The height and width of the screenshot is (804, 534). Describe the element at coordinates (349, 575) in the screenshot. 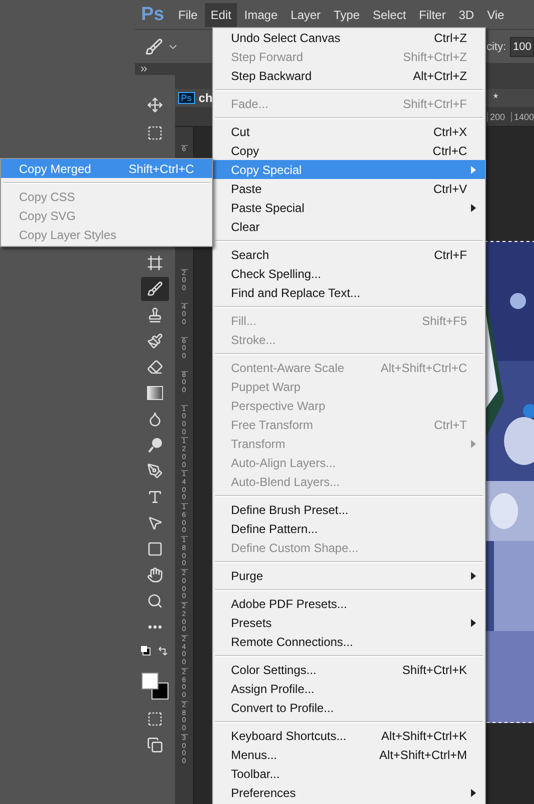

I see `menu-item: Purge` at that location.